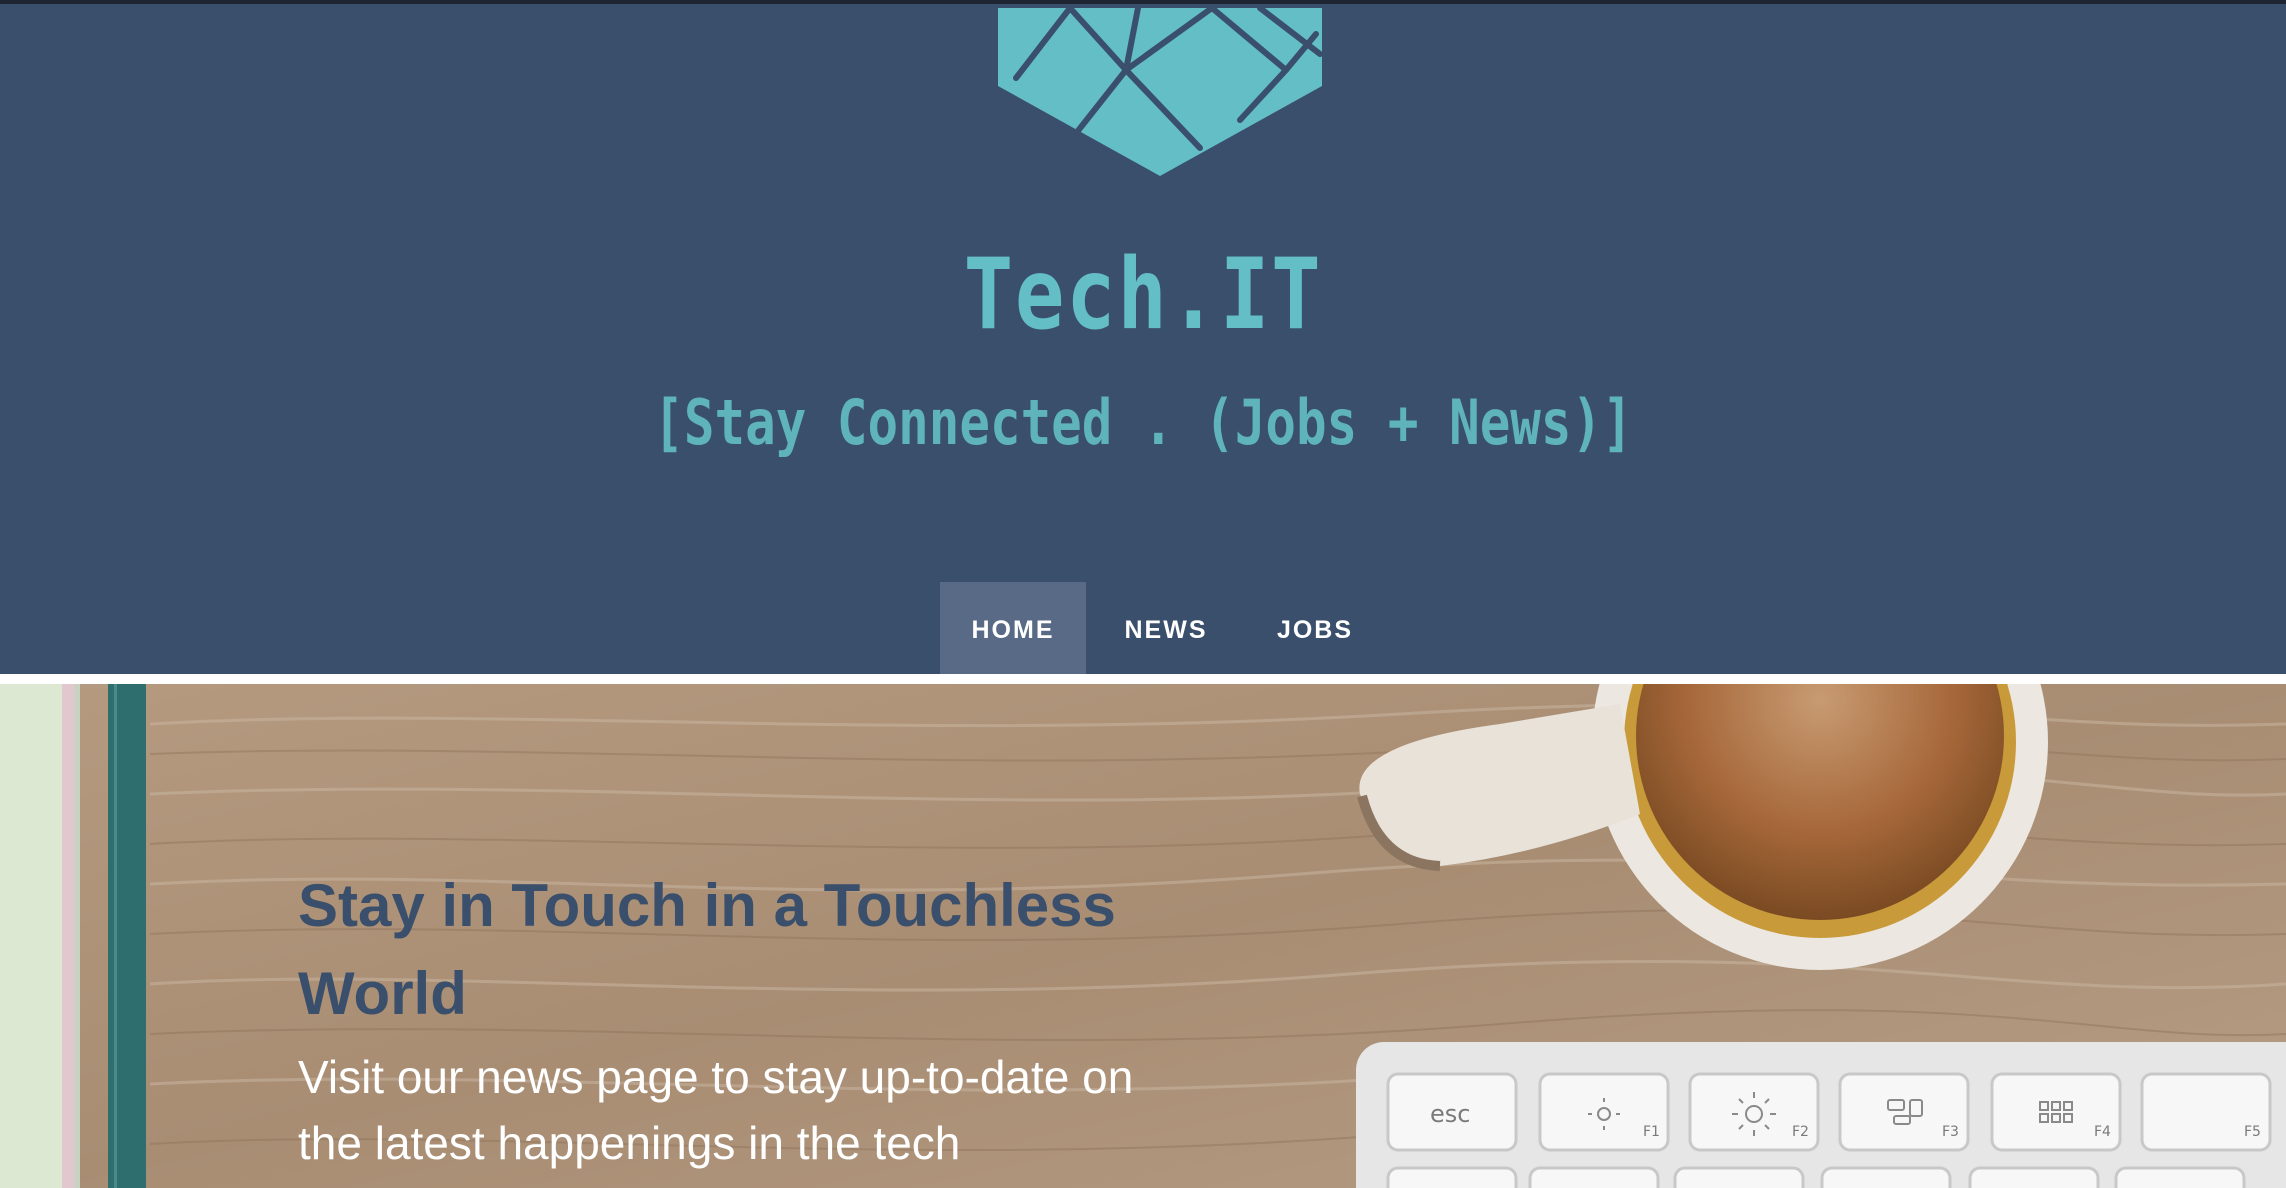 This screenshot has width=2286, height=1188. What do you see at coordinates (1450, 1114) in the screenshot?
I see `key-esc-label: esc` at bounding box center [1450, 1114].